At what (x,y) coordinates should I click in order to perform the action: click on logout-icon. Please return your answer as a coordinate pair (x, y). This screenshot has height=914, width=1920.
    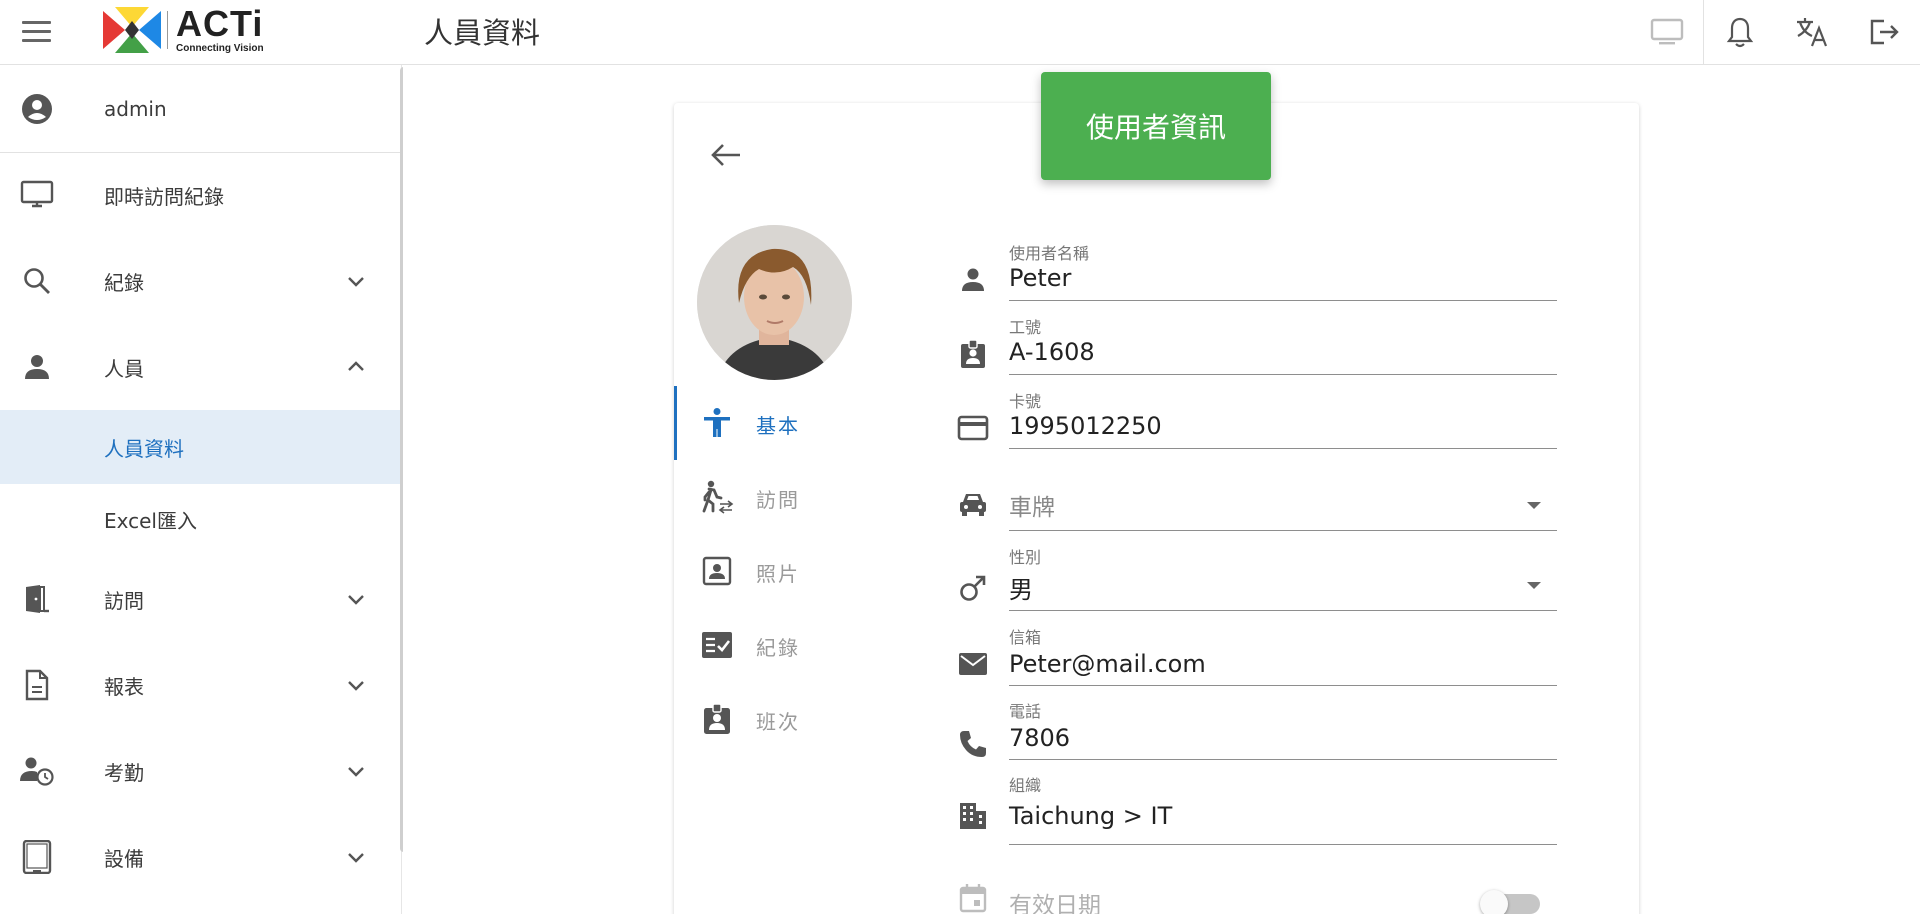
    Looking at the image, I should click on (1884, 32).